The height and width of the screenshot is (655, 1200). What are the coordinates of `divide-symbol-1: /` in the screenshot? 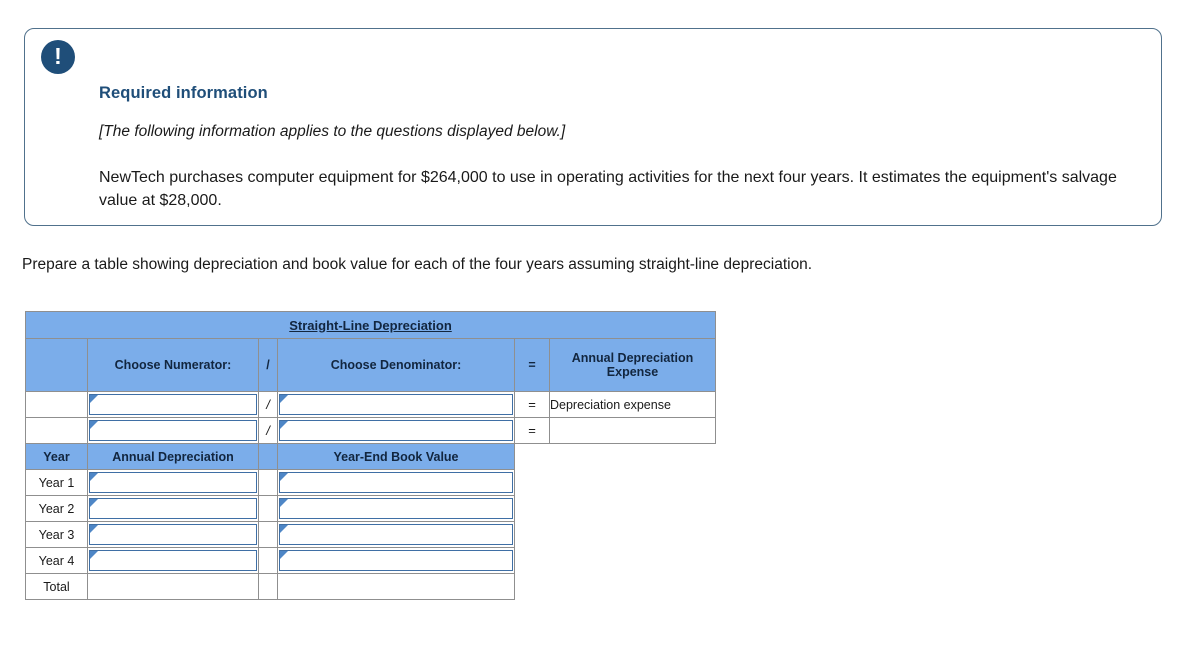 It's located at (268, 404).